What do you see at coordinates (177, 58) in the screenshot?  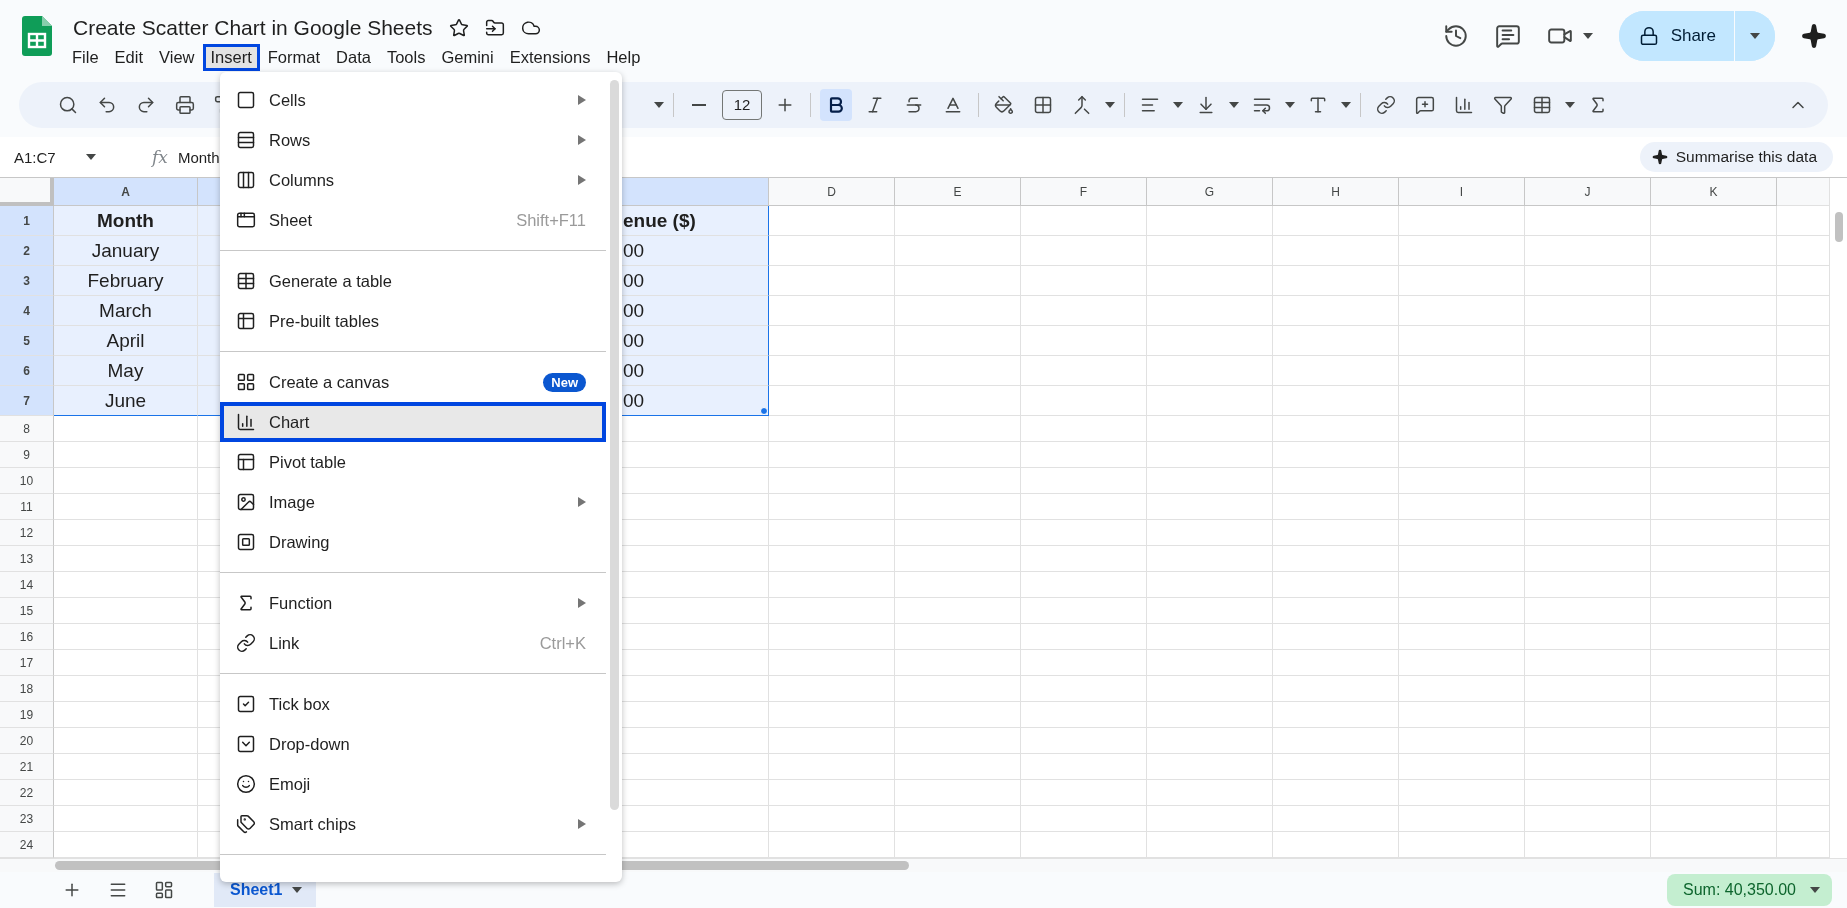 I see `menu-item: View` at bounding box center [177, 58].